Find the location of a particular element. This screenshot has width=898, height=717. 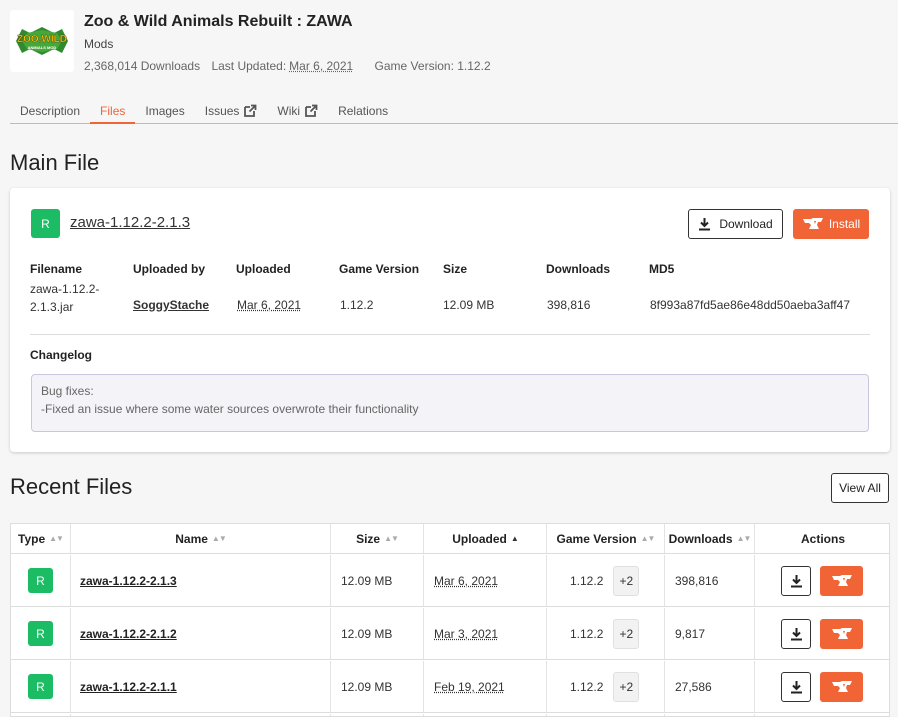

col-label: Uploaded is located at coordinates (479, 538).